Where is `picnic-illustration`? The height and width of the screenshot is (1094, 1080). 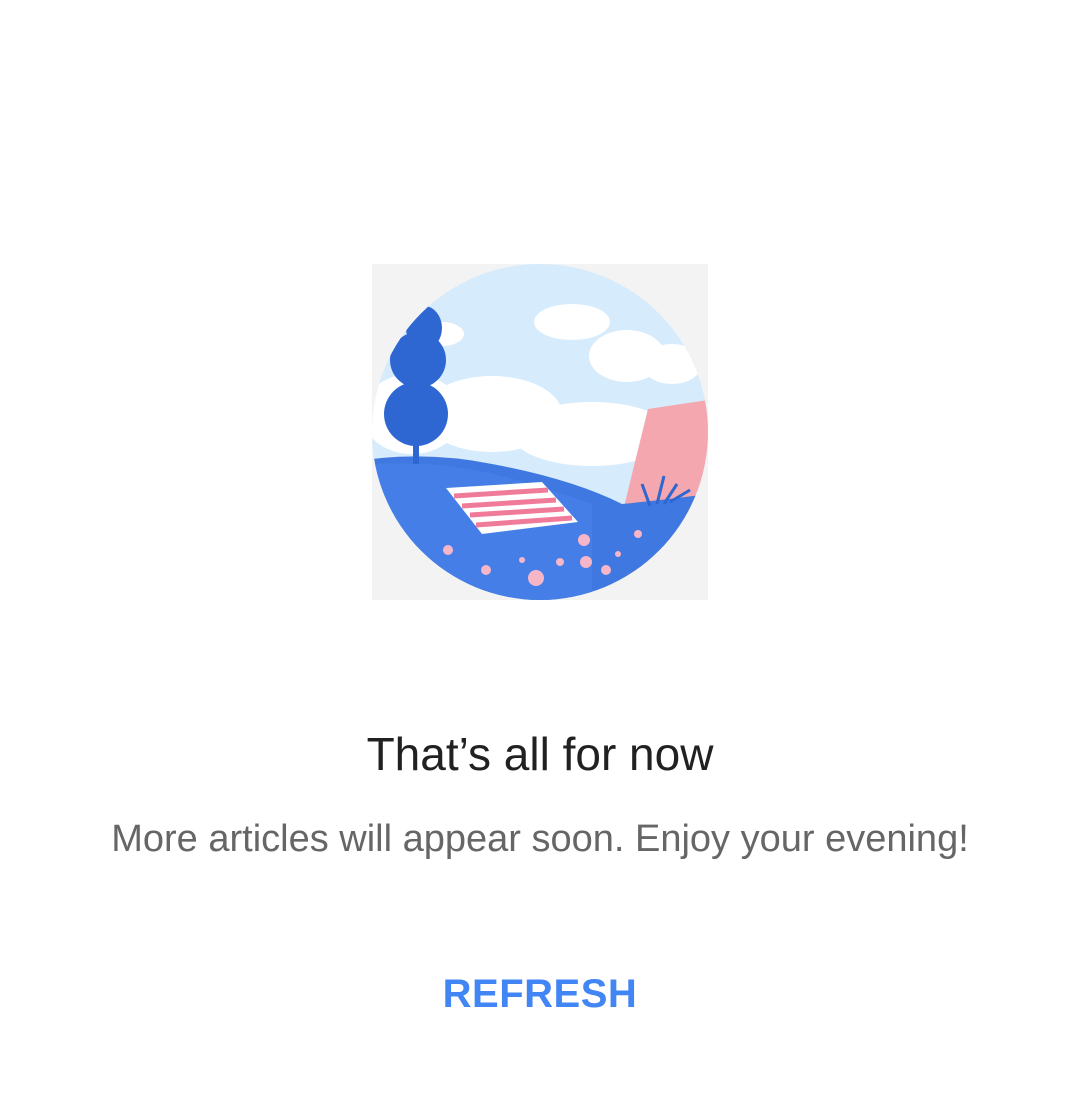 picnic-illustration is located at coordinates (540, 432).